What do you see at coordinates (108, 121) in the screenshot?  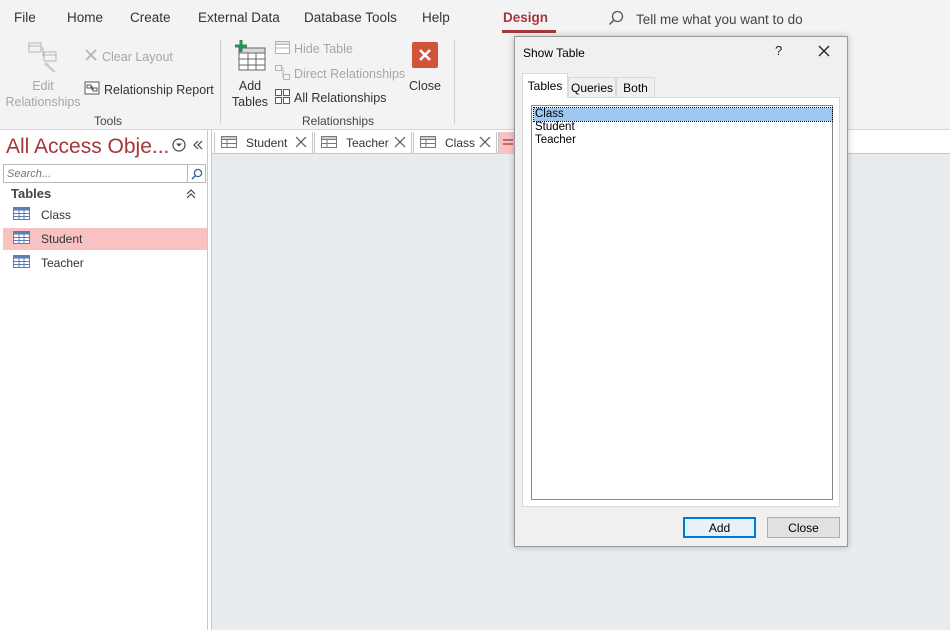 I see `tools-group-label: Tools` at bounding box center [108, 121].